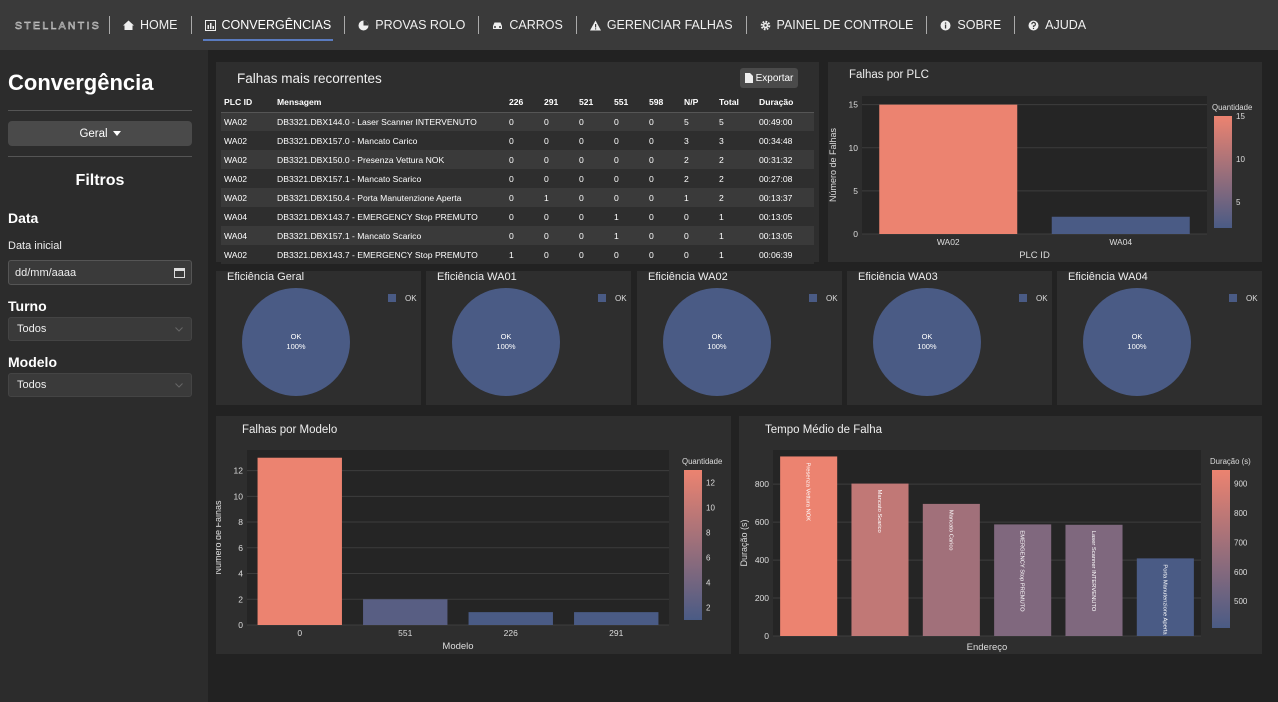 This screenshot has width=1278, height=702. I want to click on table-header-cell: Duração, so click(785, 102).